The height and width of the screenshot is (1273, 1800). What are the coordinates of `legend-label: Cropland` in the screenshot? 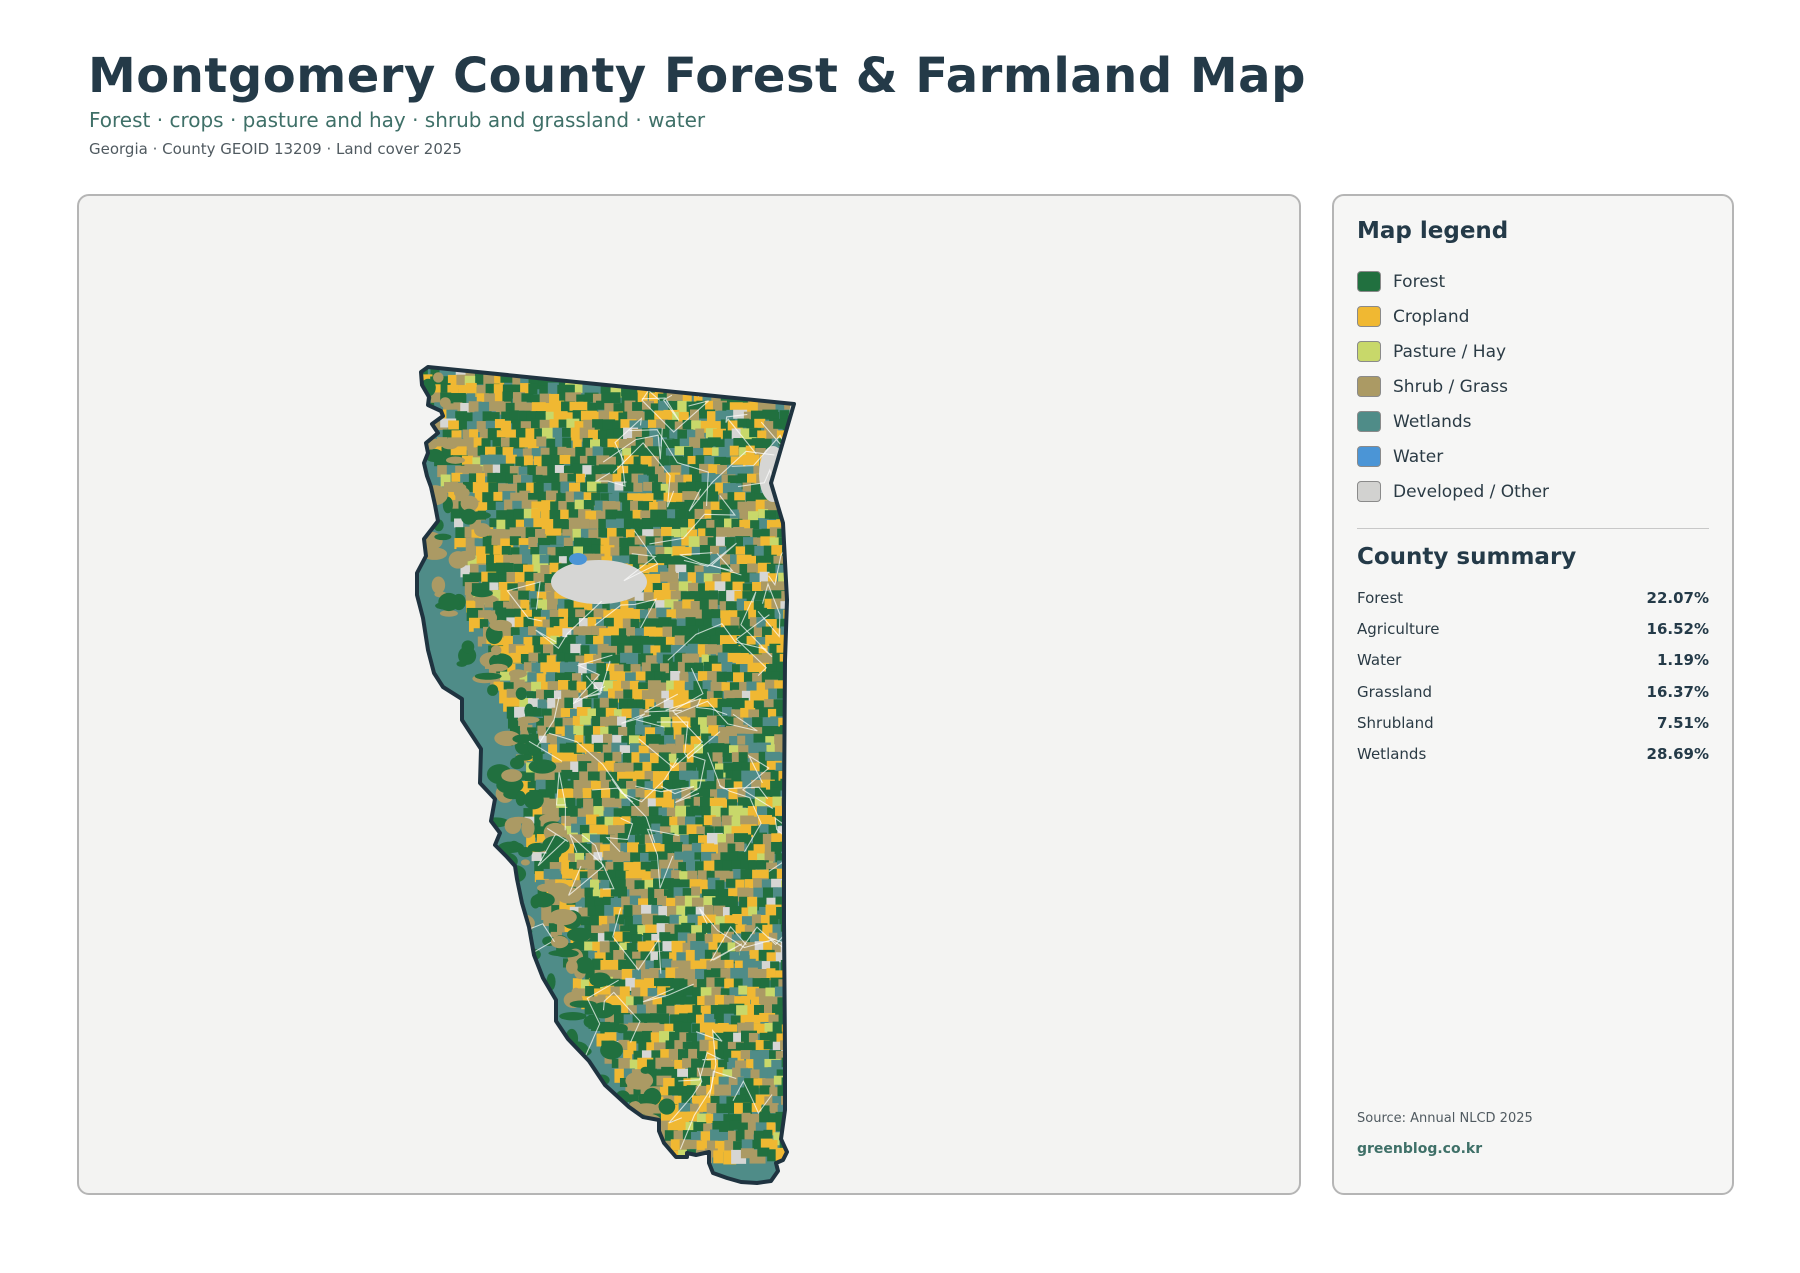 It's located at (1431, 316).